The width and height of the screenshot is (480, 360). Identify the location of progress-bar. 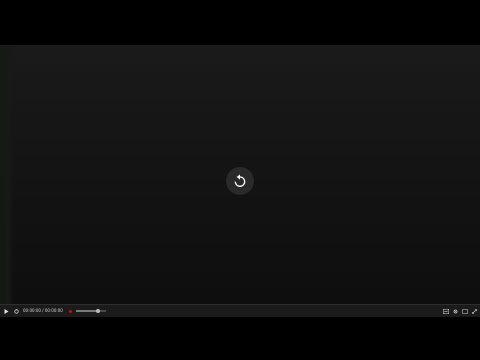
(90, 311).